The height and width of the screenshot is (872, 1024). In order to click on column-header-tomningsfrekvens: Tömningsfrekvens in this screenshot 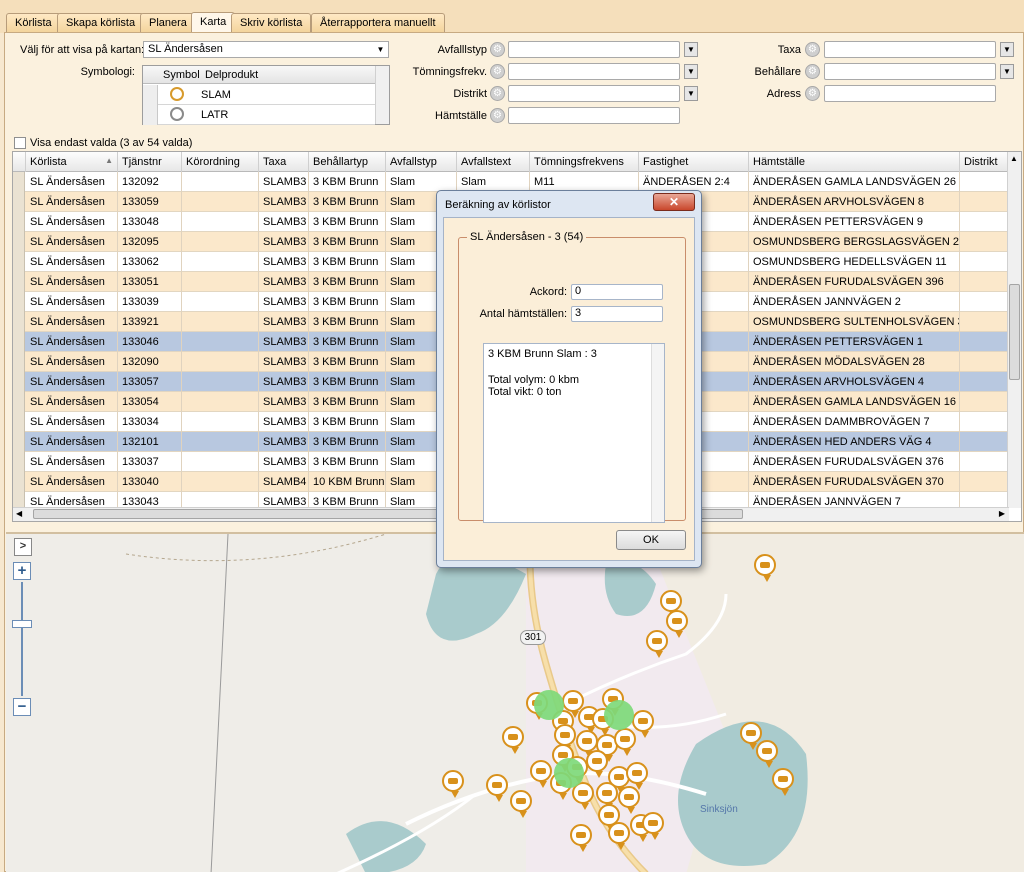, I will do `click(584, 162)`.